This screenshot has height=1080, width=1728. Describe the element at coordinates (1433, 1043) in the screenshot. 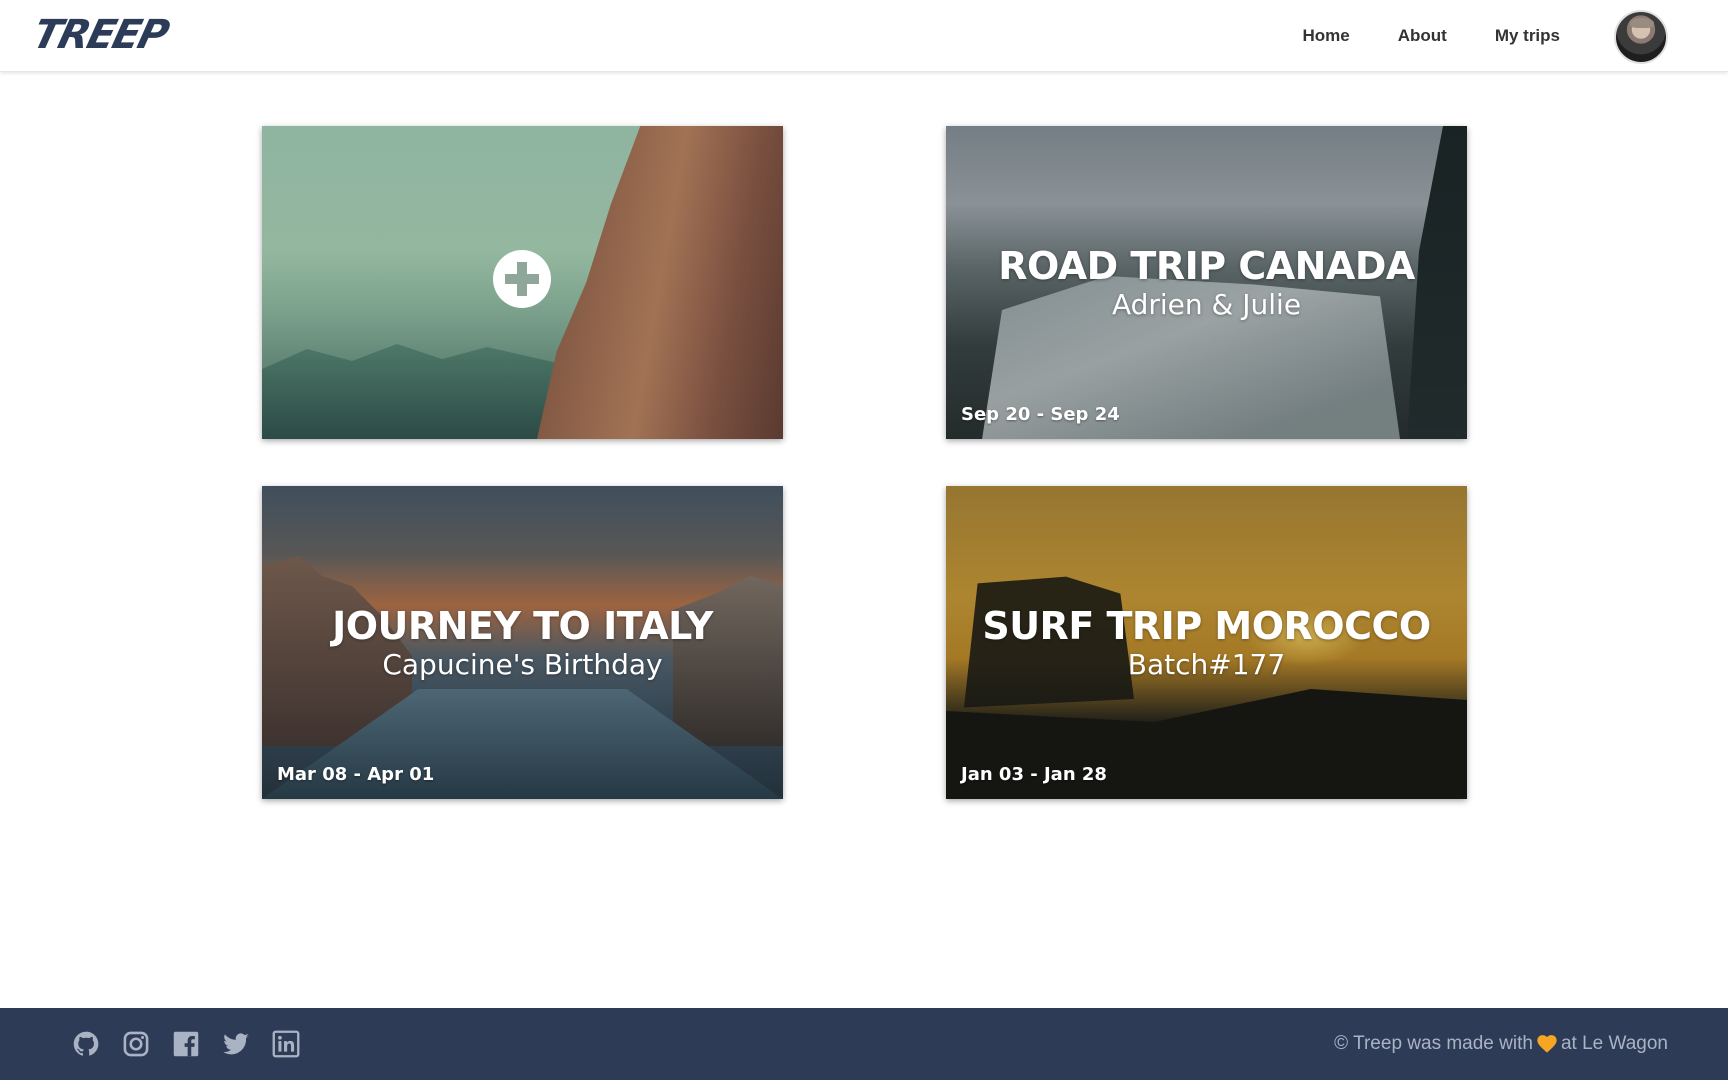

I see `footer-credit-prefix: © Treep was made with` at that location.